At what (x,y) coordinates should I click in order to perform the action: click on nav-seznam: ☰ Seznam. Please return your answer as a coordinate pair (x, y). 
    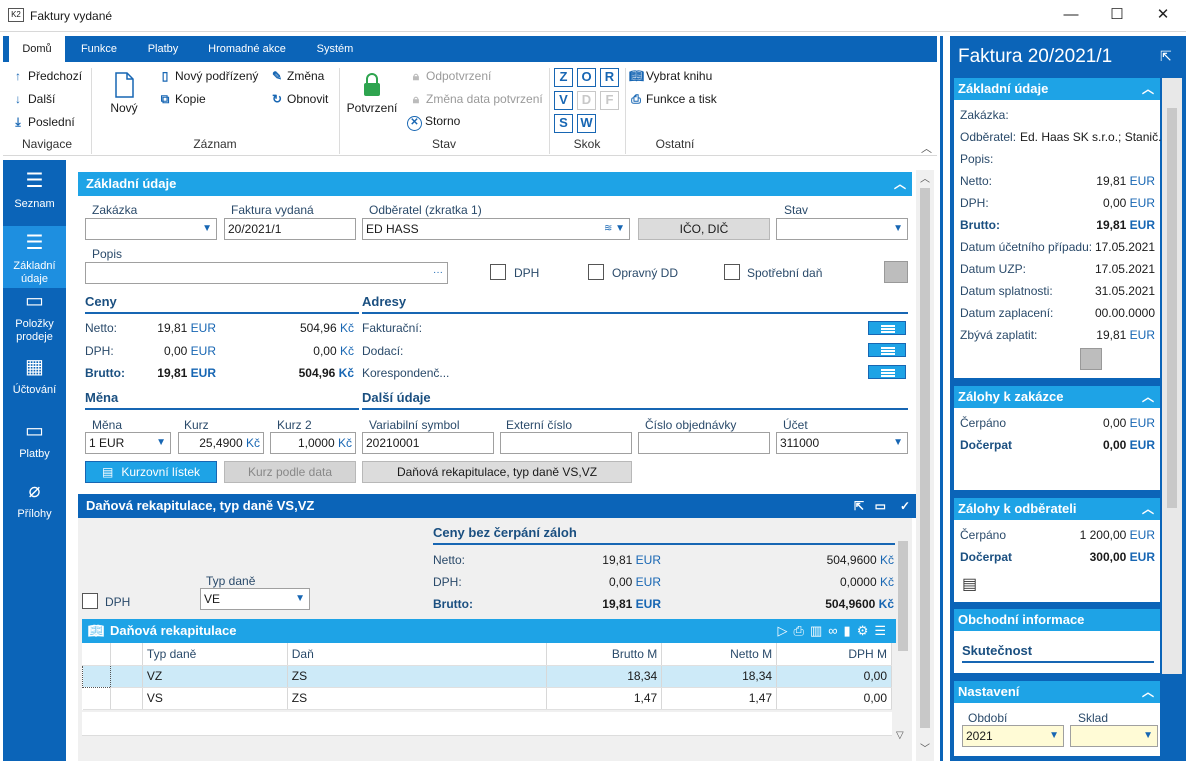
    Looking at the image, I should click on (34, 199).